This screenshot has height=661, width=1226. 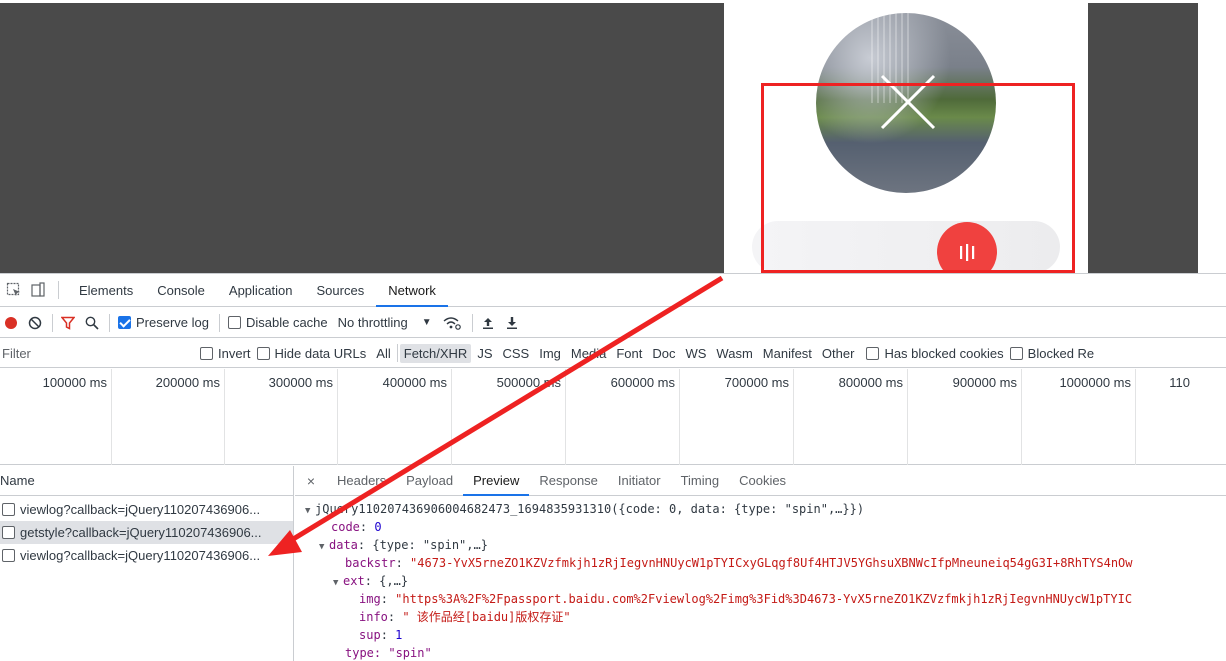 What do you see at coordinates (588, 353) in the screenshot?
I see `filter-type-media: Media` at bounding box center [588, 353].